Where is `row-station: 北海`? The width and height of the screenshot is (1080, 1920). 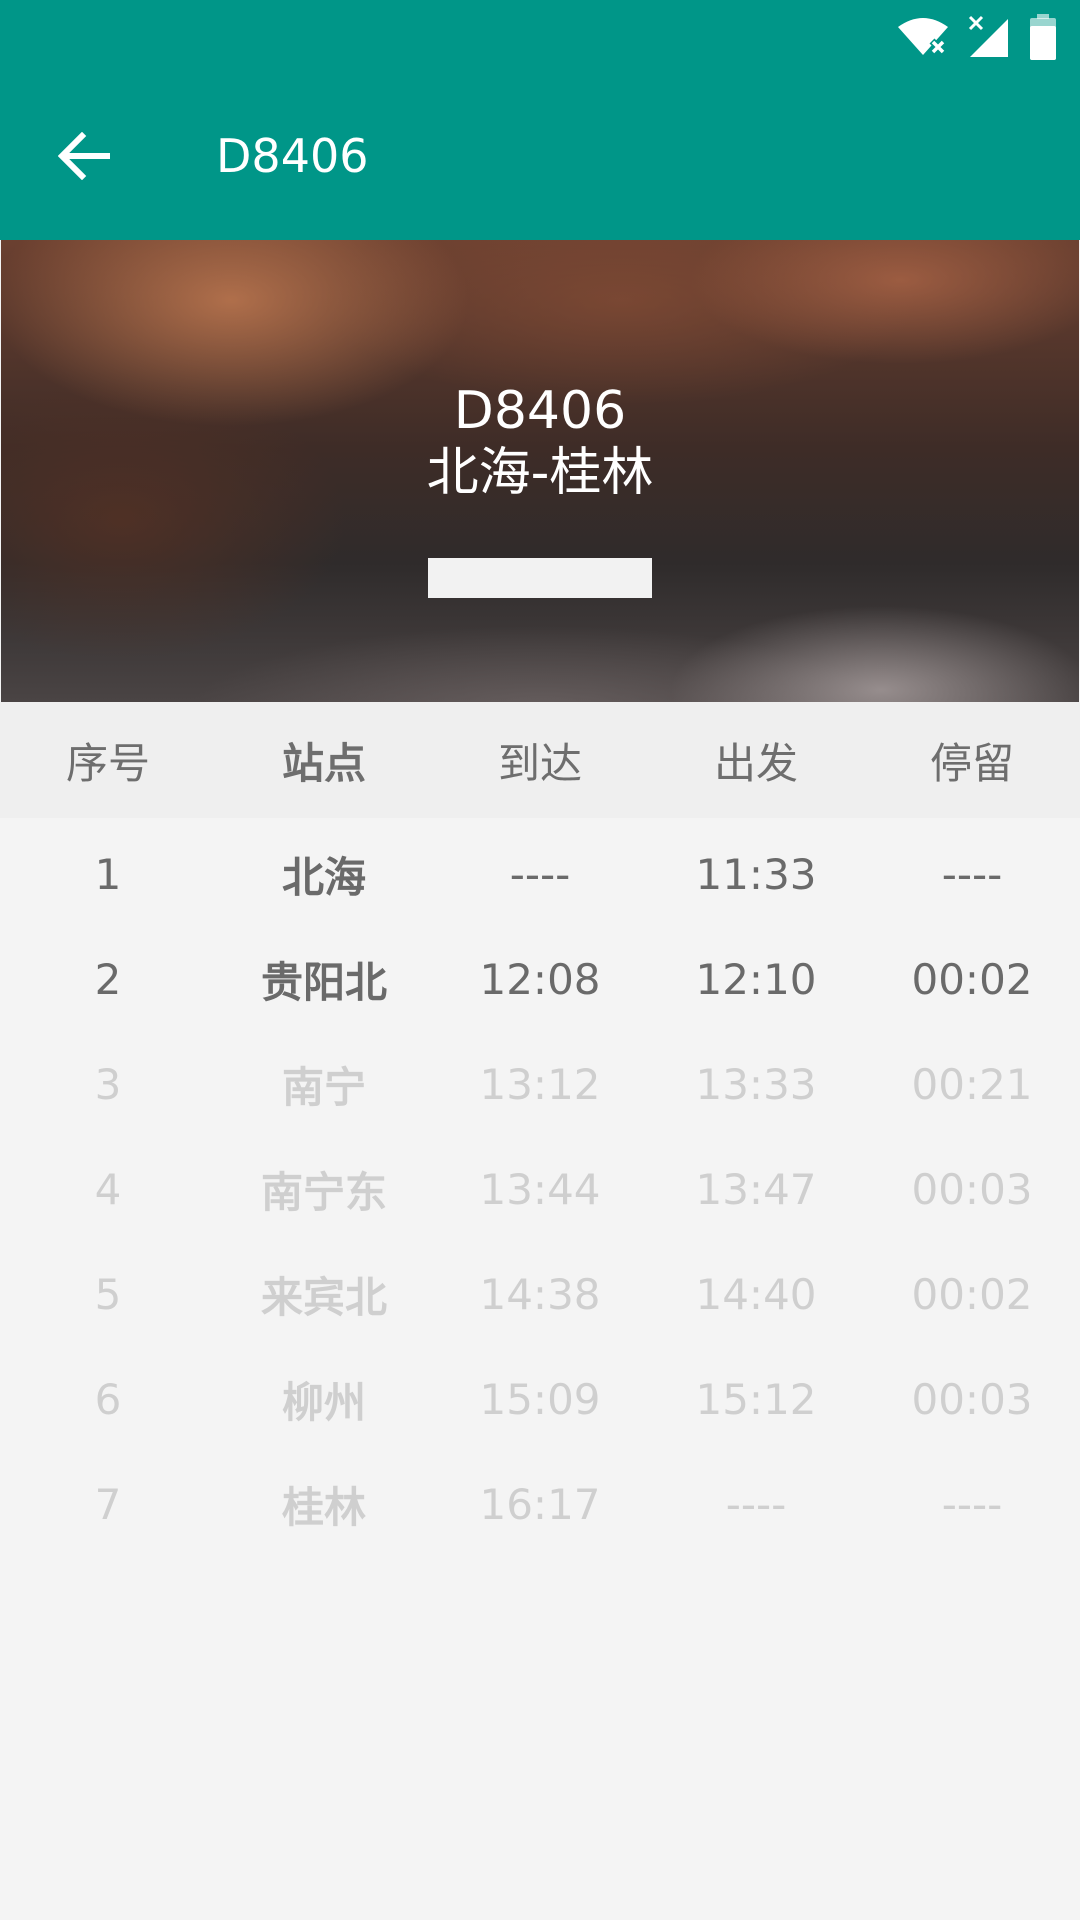 row-station: 北海 is located at coordinates (323, 877).